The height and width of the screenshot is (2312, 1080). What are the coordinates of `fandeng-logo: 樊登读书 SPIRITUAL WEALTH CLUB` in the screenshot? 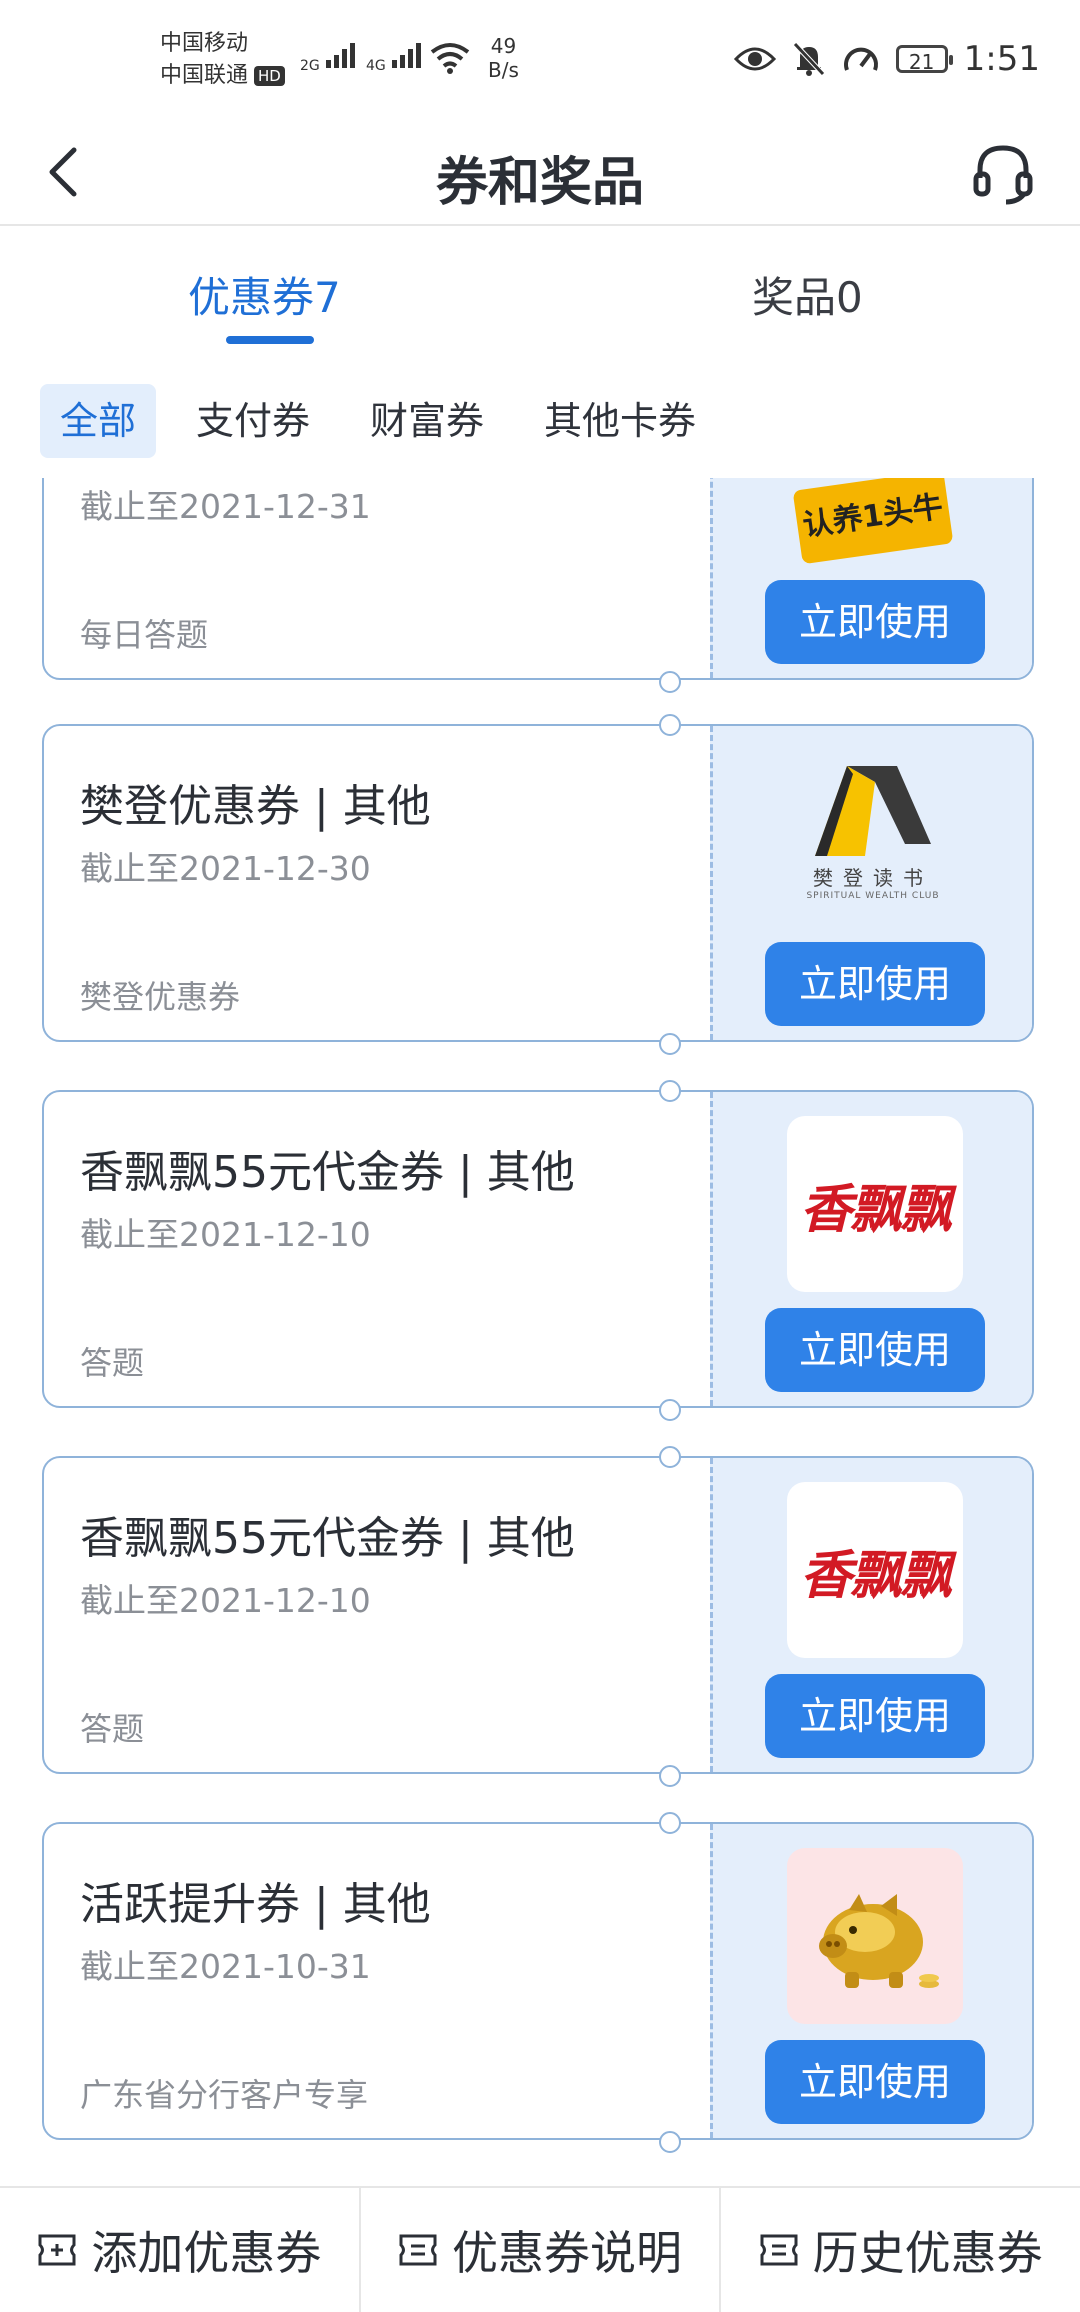 It's located at (873, 834).